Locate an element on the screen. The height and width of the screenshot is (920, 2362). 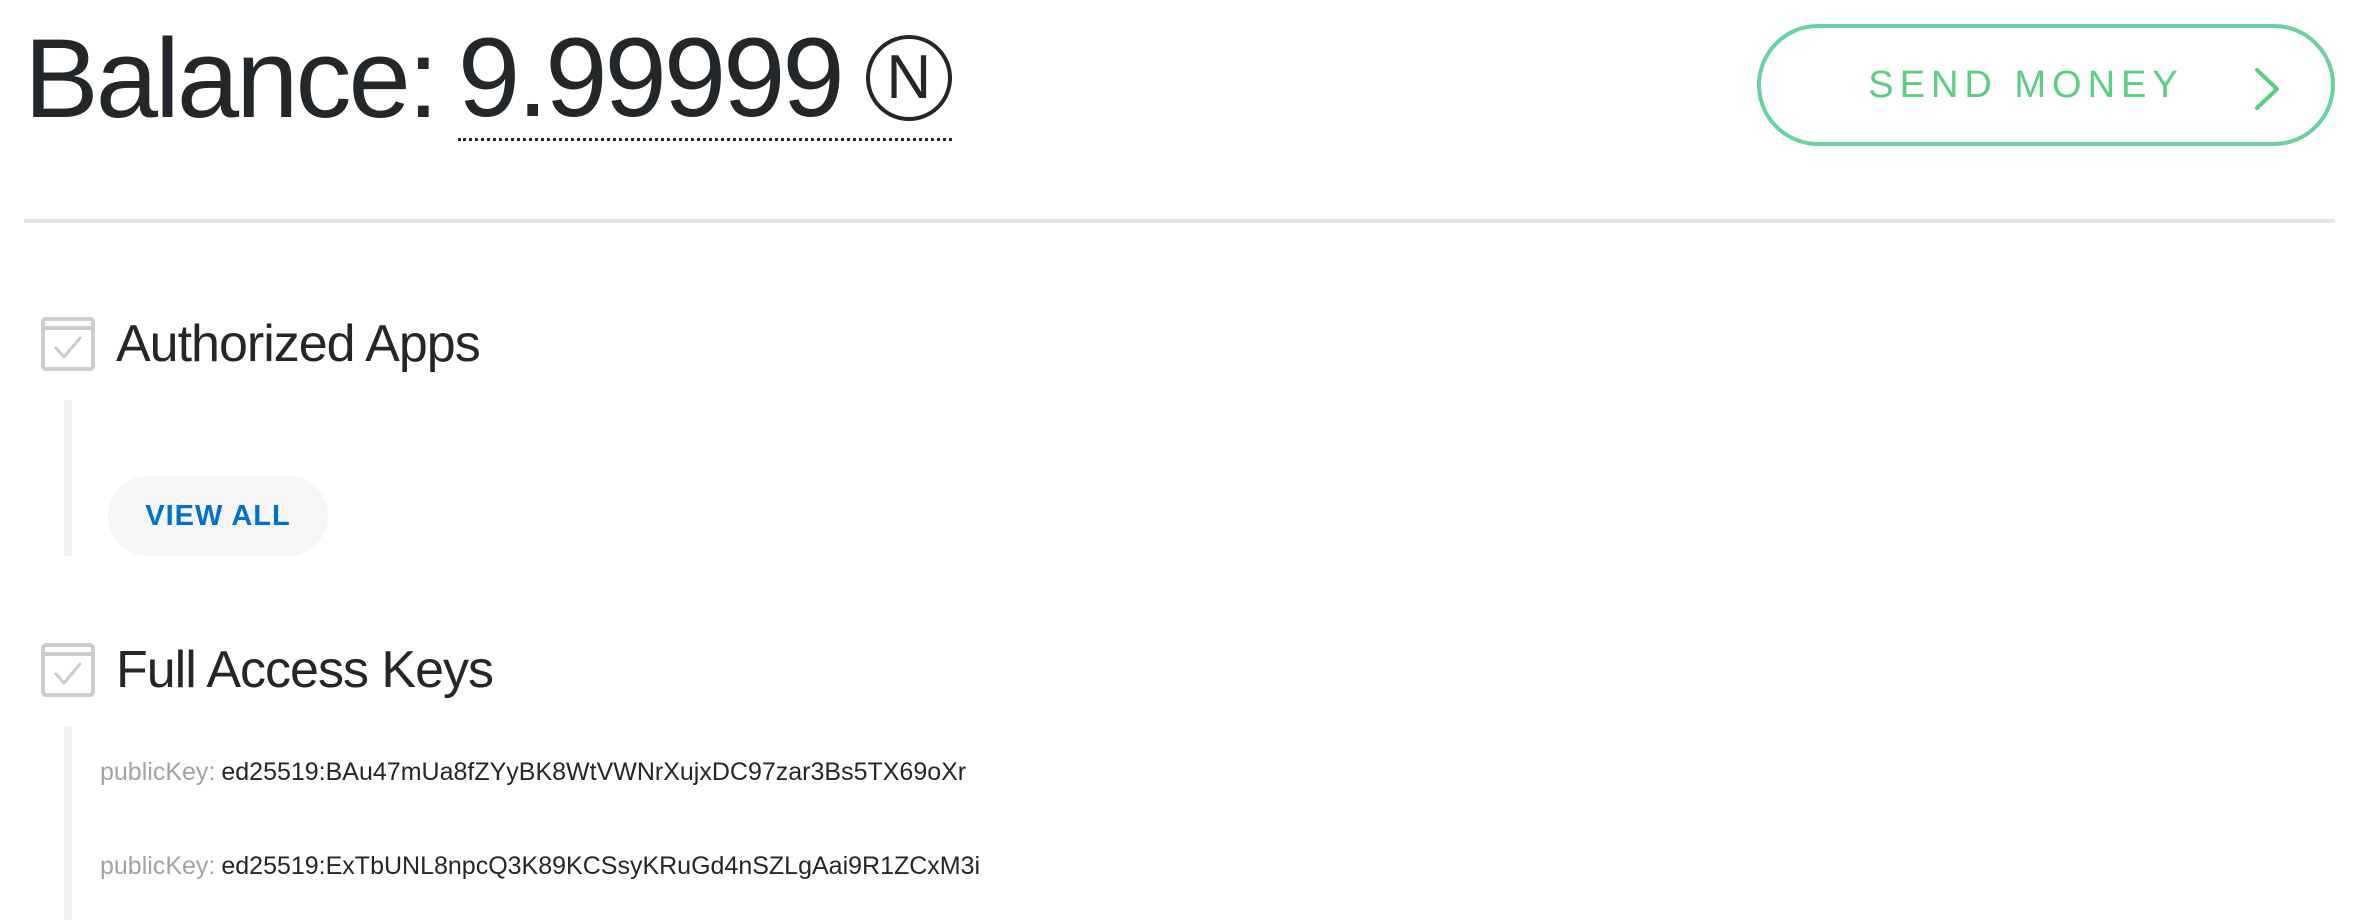
near-currency-icon: N is located at coordinates (908, 77).